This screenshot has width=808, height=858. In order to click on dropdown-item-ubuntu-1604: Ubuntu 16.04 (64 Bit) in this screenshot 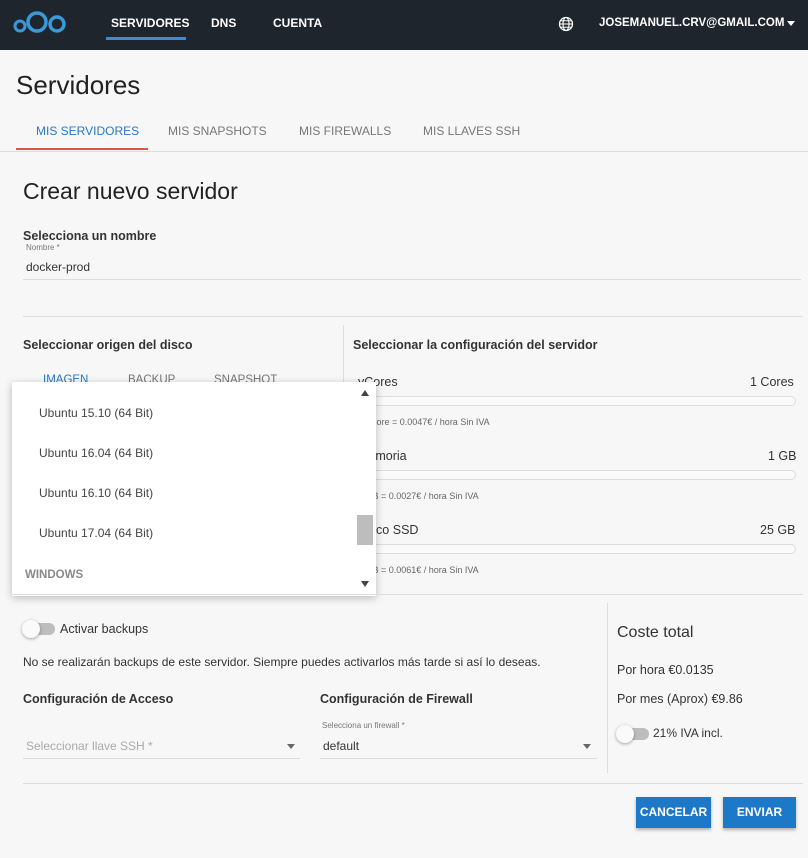, I will do `click(96, 453)`.